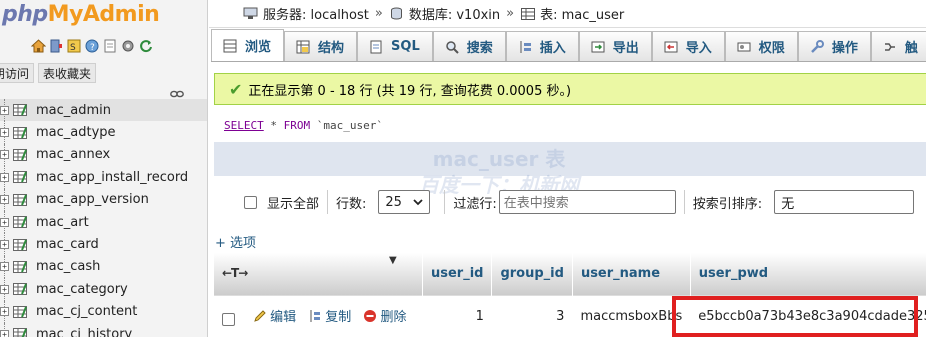 This screenshot has height=337, width=926. I want to click on documentation-icon: ?, so click(92, 46).